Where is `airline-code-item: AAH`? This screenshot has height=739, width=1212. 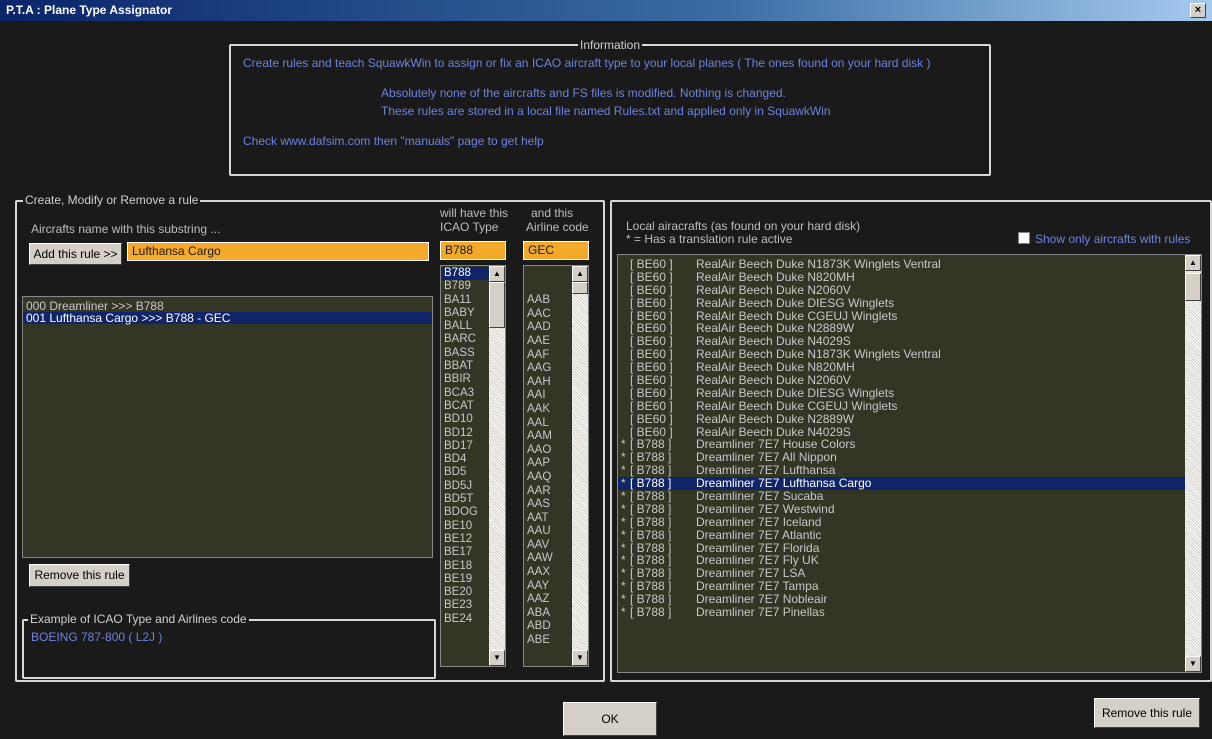
airline-code-item: AAH is located at coordinates (548, 383).